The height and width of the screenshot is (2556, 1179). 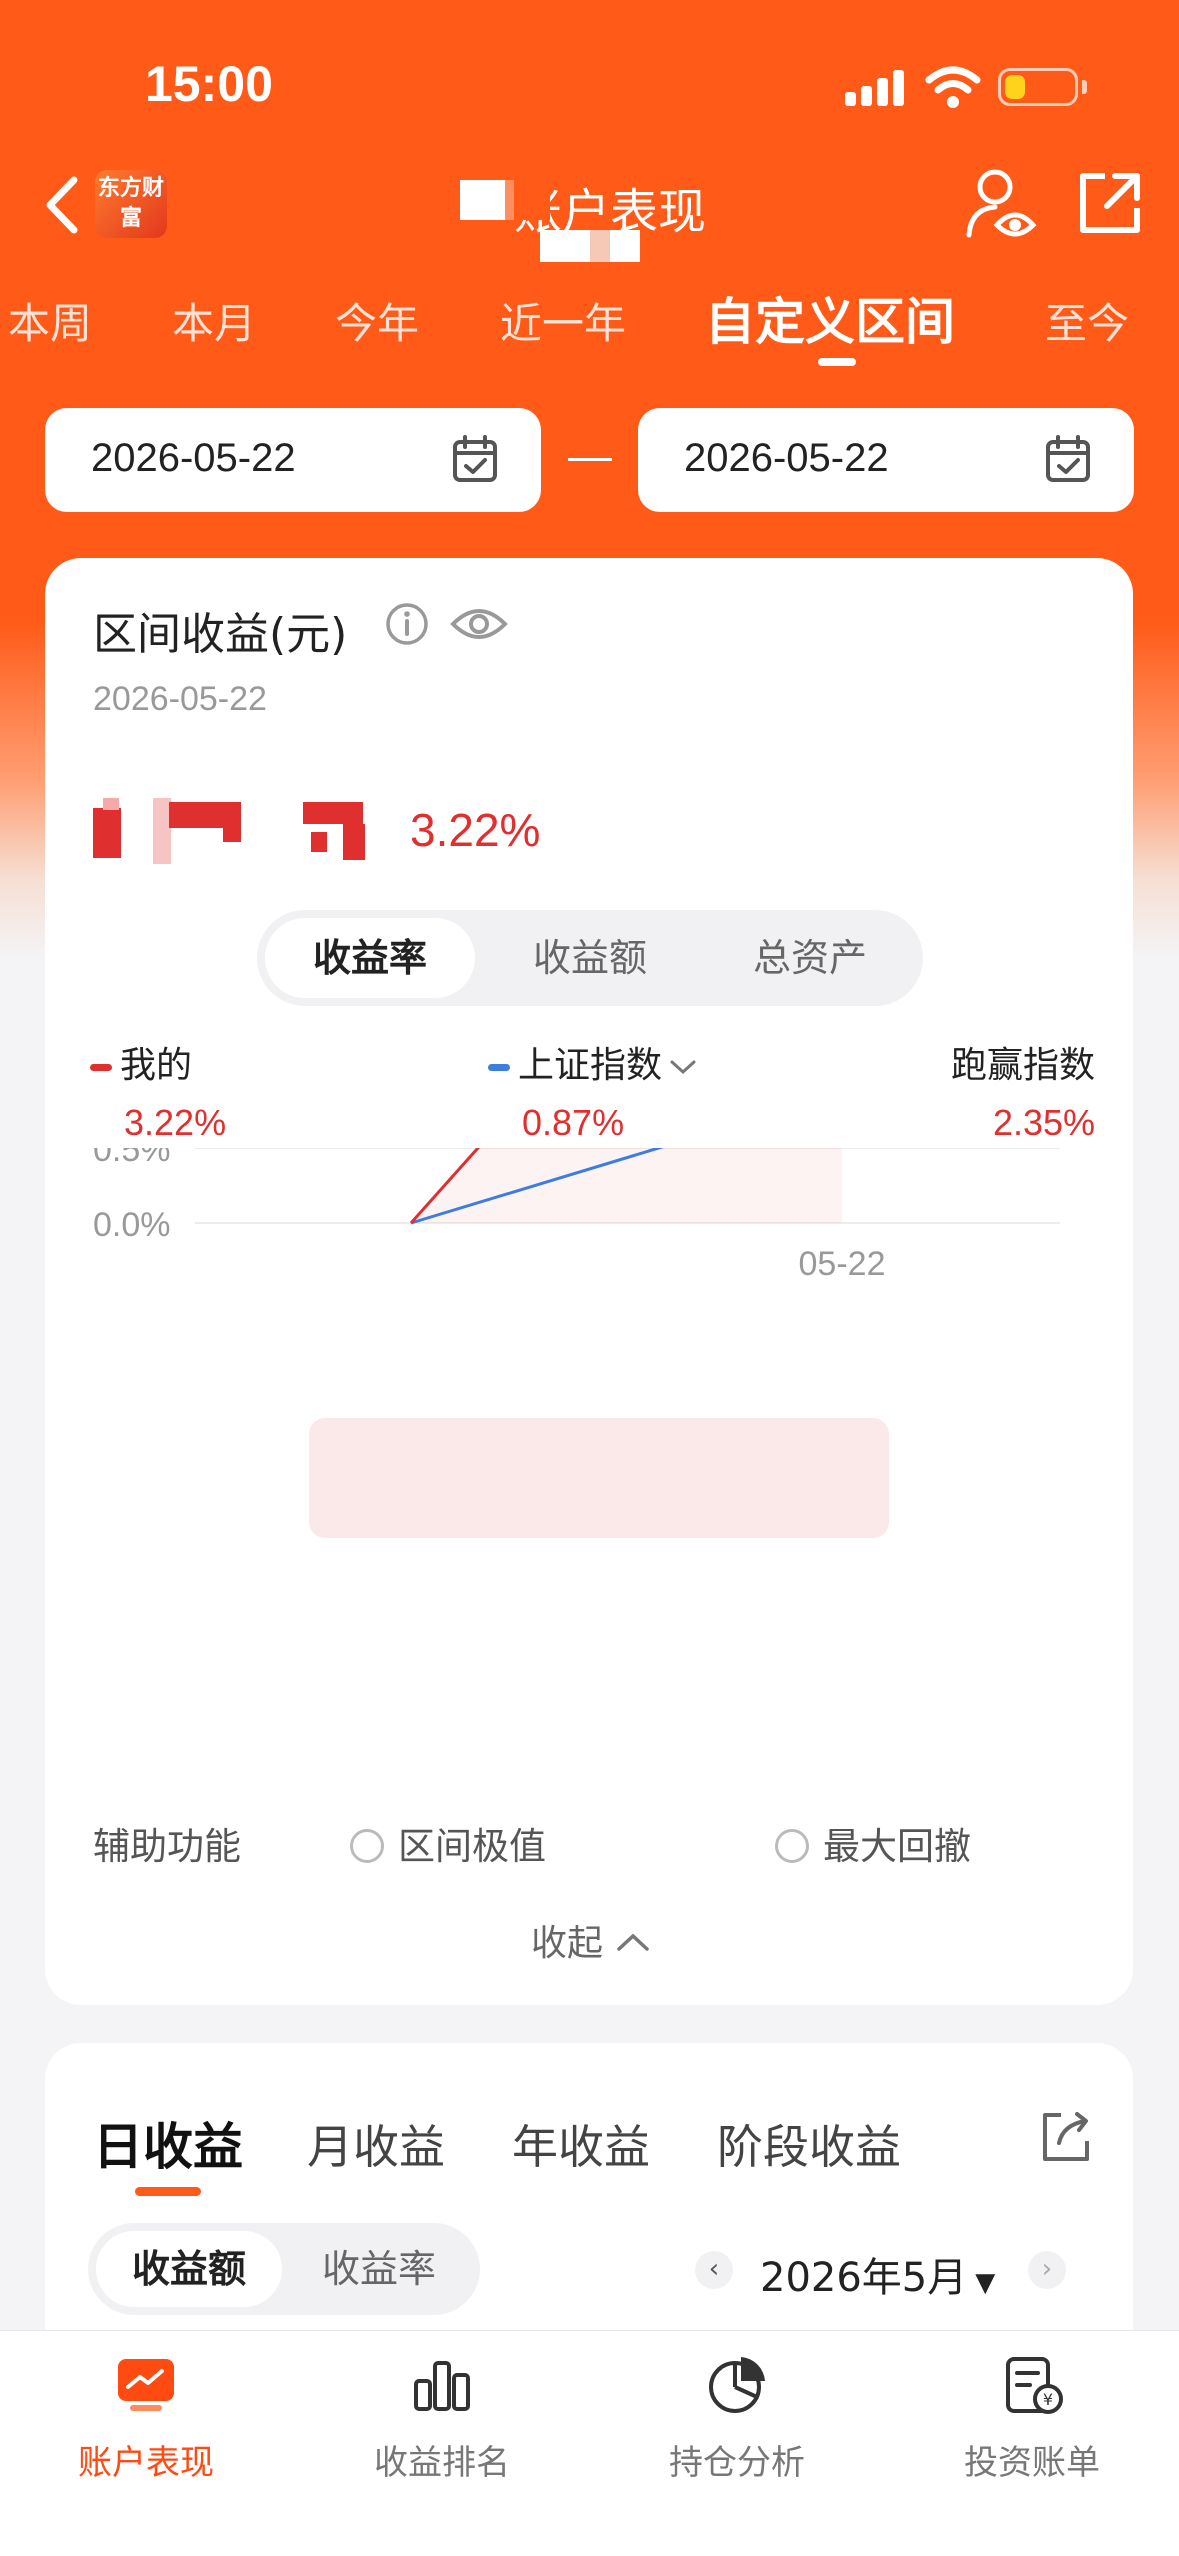 What do you see at coordinates (377, 320) in the screenshot?
I see `tab-this-year: 今年` at bounding box center [377, 320].